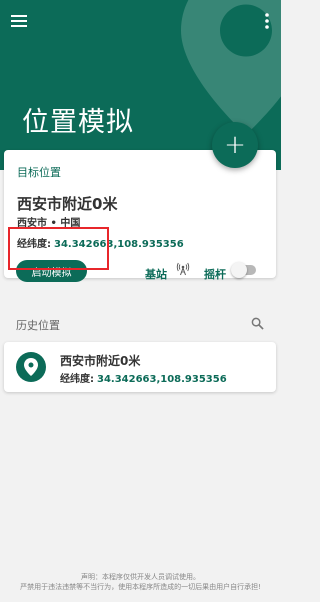  What do you see at coordinates (51, 271) in the screenshot?
I see `start-simulation-button: 启动模拟` at bounding box center [51, 271].